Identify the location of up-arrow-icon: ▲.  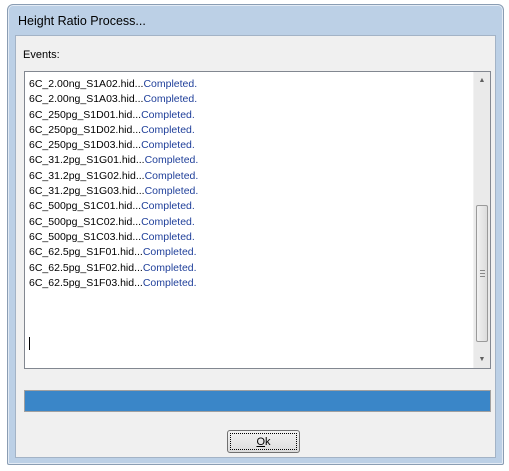
(482, 80).